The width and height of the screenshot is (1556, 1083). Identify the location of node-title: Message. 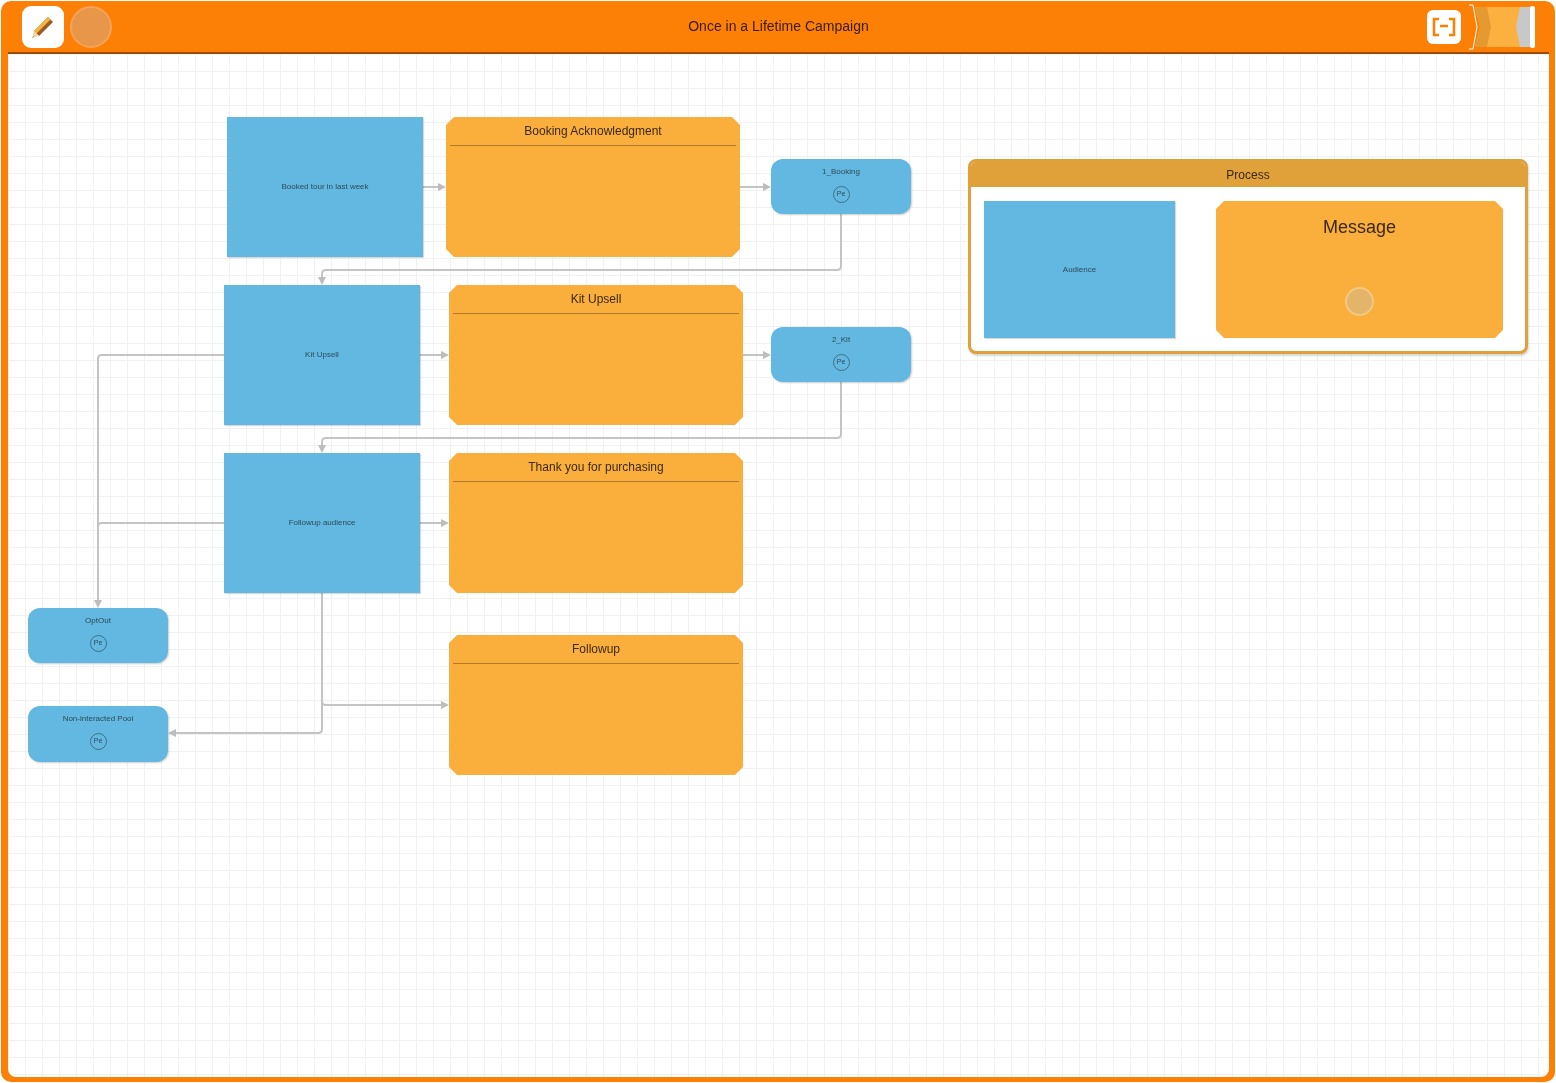
(1359, 227).